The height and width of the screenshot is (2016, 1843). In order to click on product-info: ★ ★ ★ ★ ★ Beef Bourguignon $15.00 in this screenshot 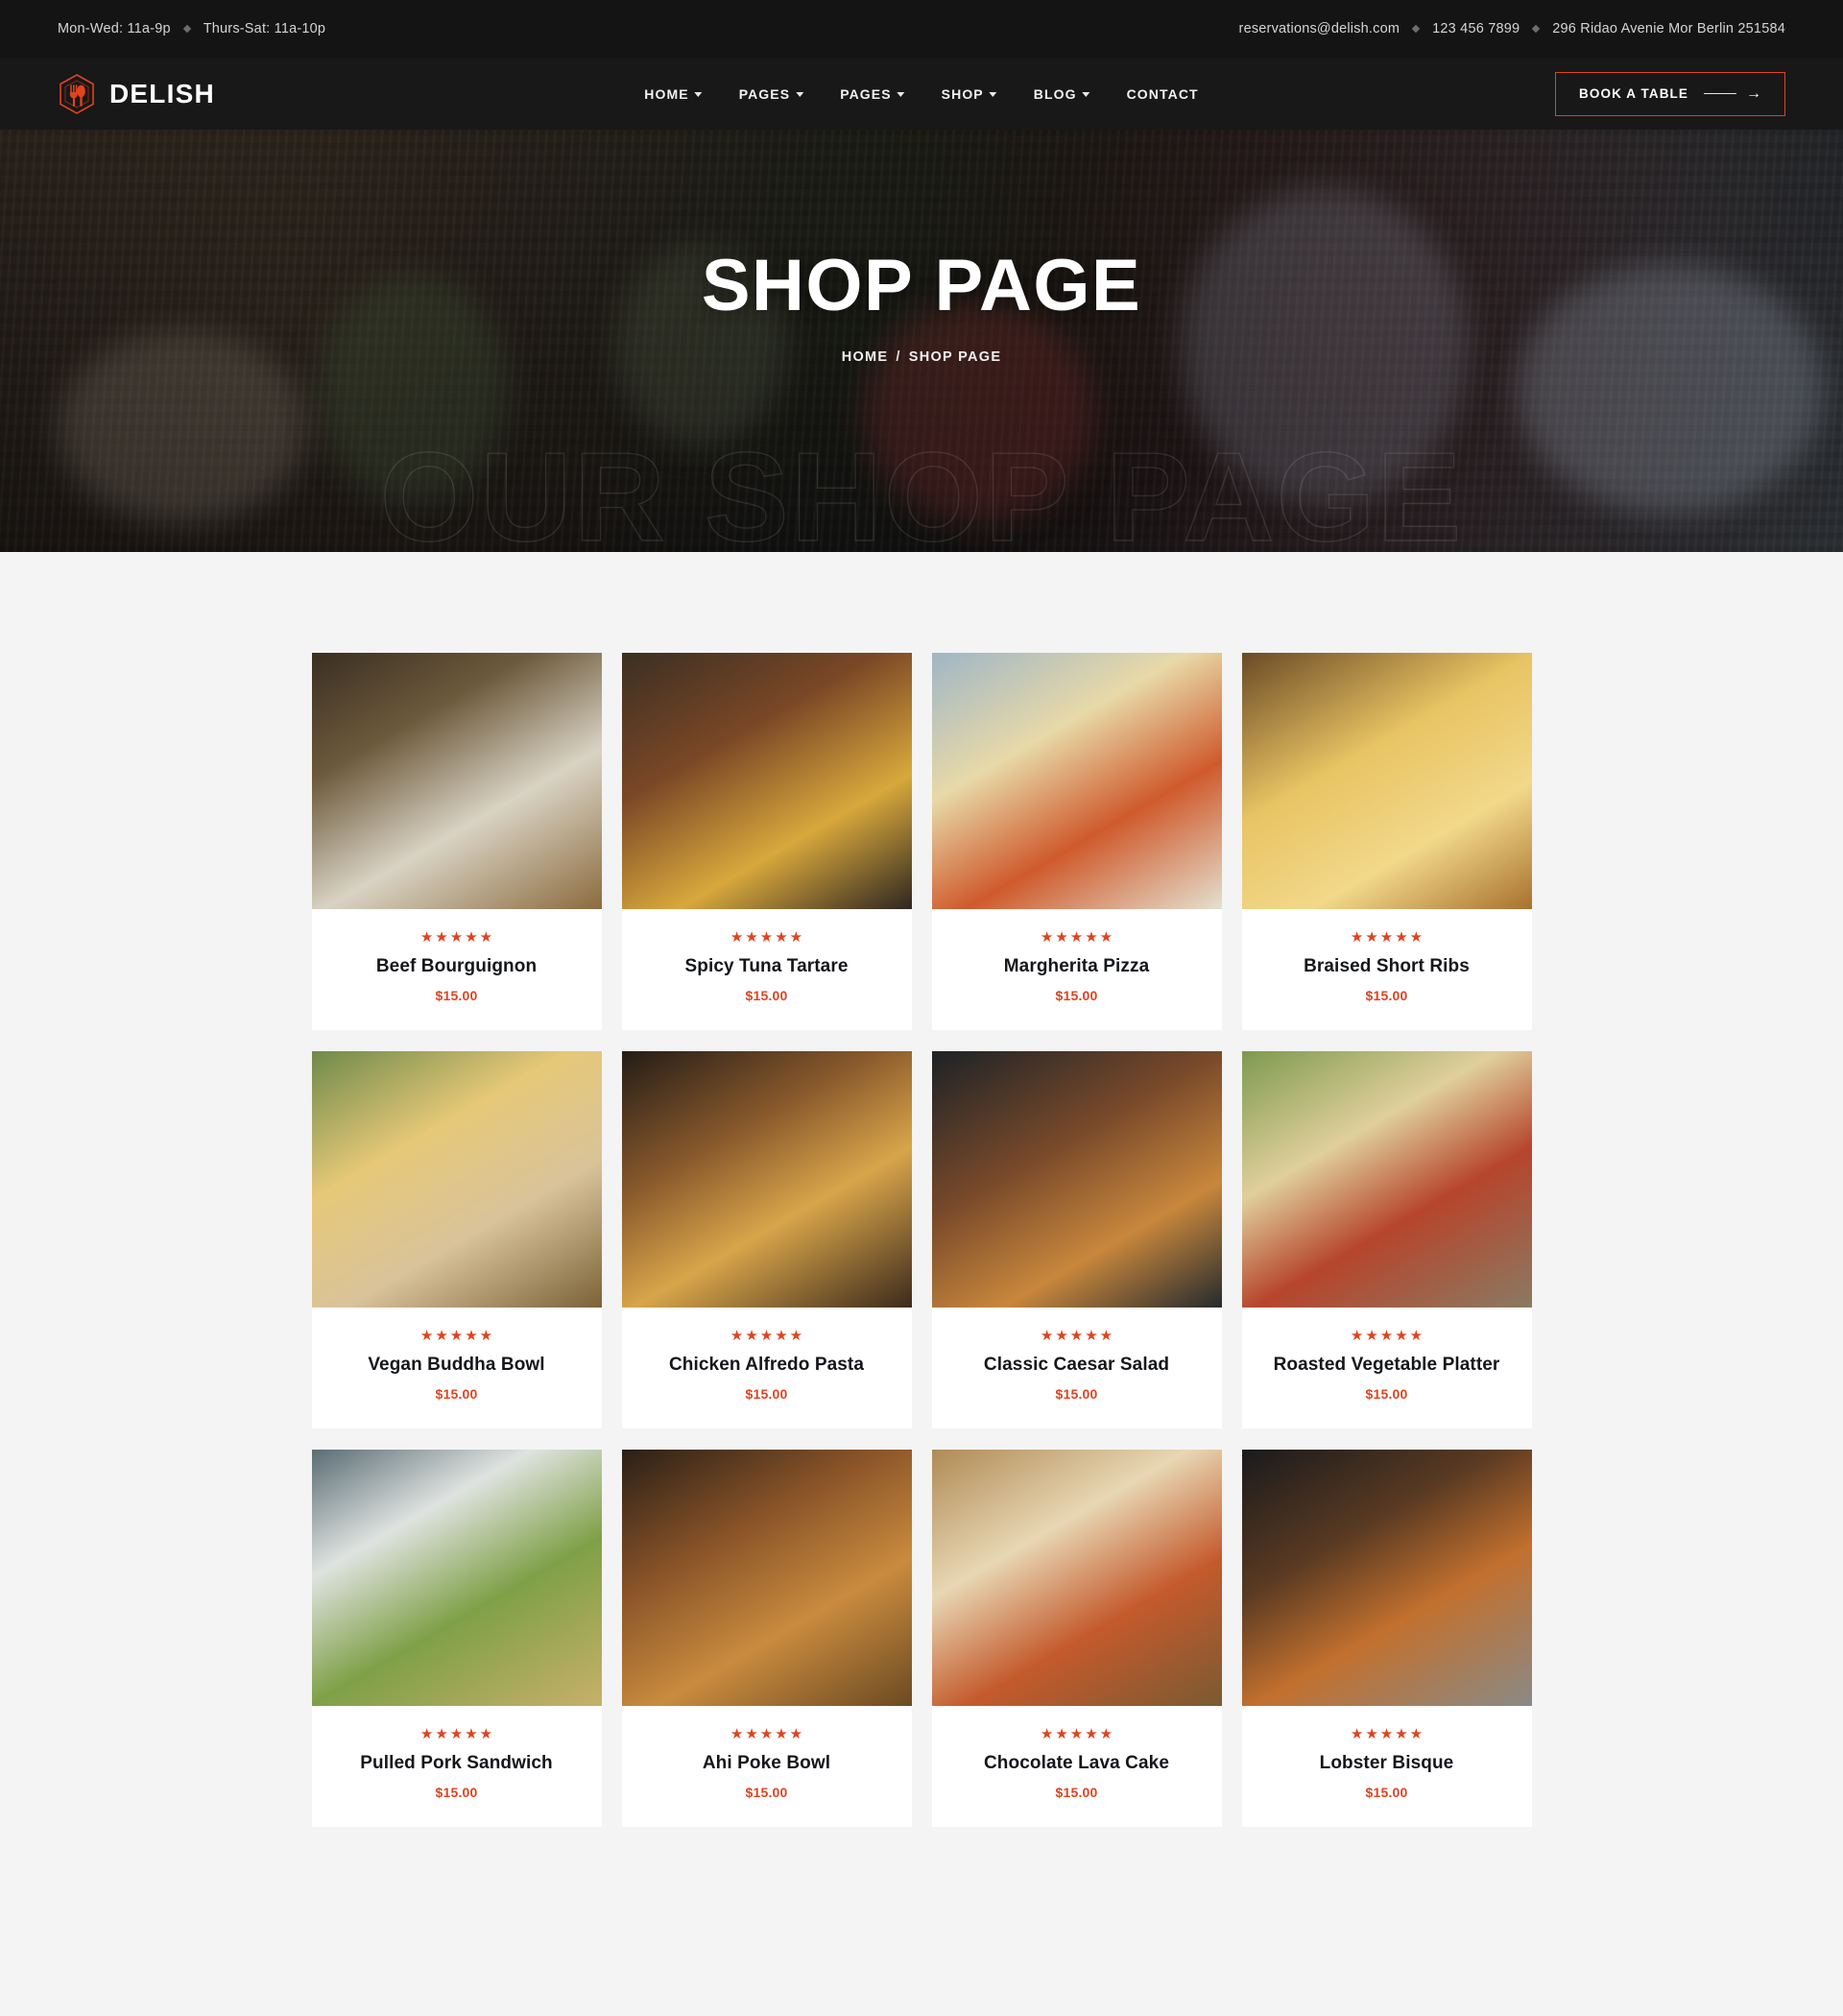, I will do `click(457, 969)`.